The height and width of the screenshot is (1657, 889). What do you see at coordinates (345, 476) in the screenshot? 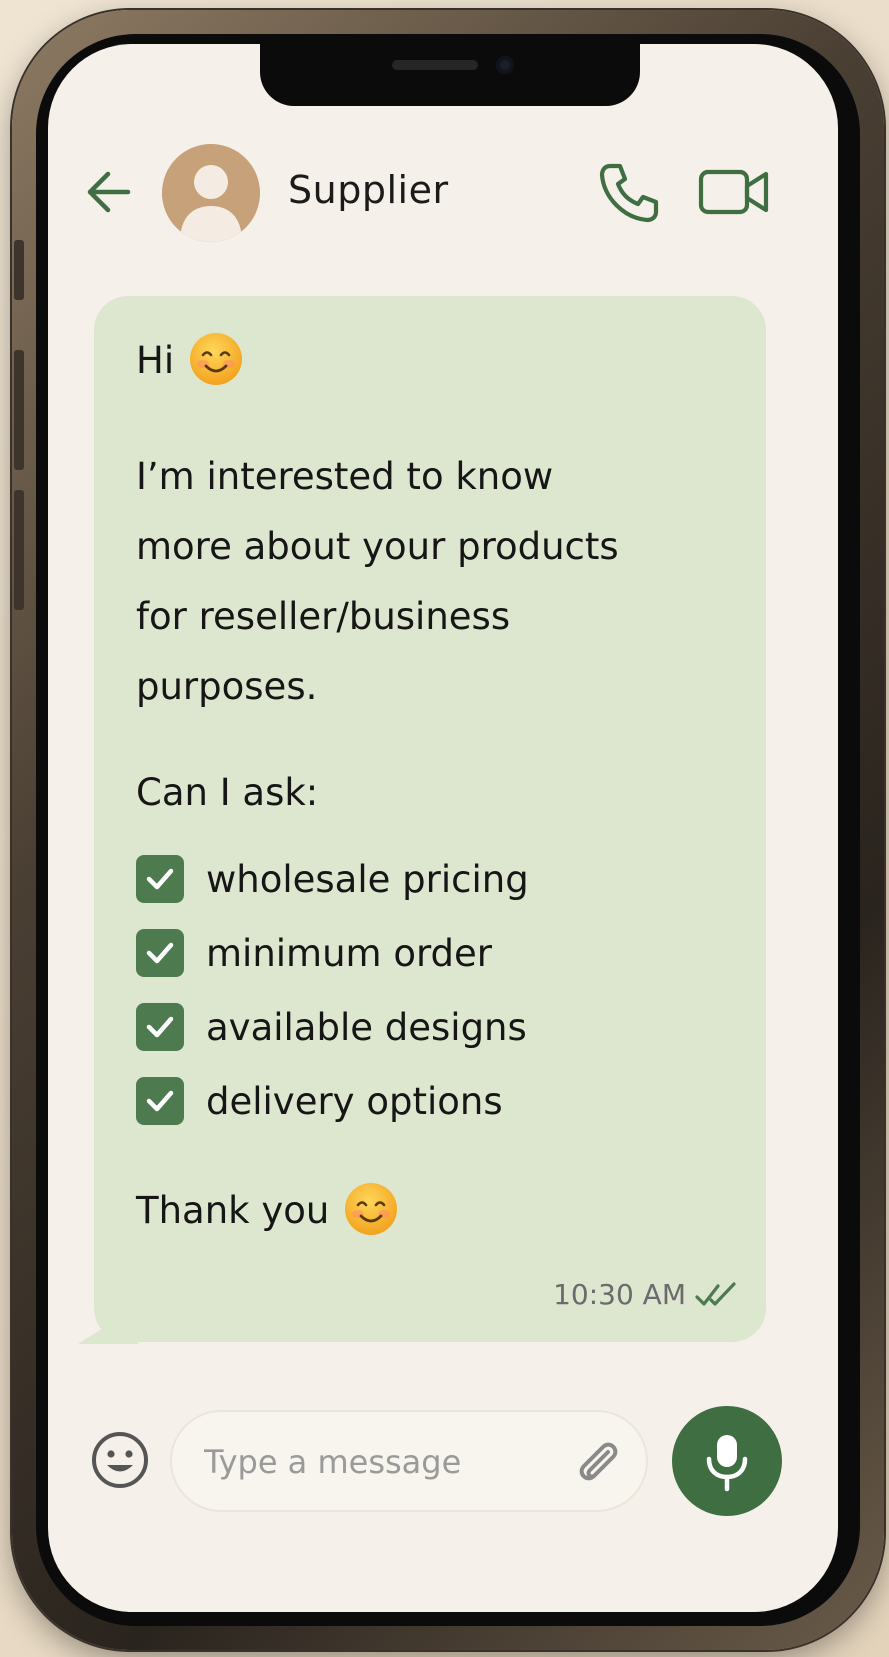
I see `paragraph-line: I’m interested to know` at bounding box center [345, 476].